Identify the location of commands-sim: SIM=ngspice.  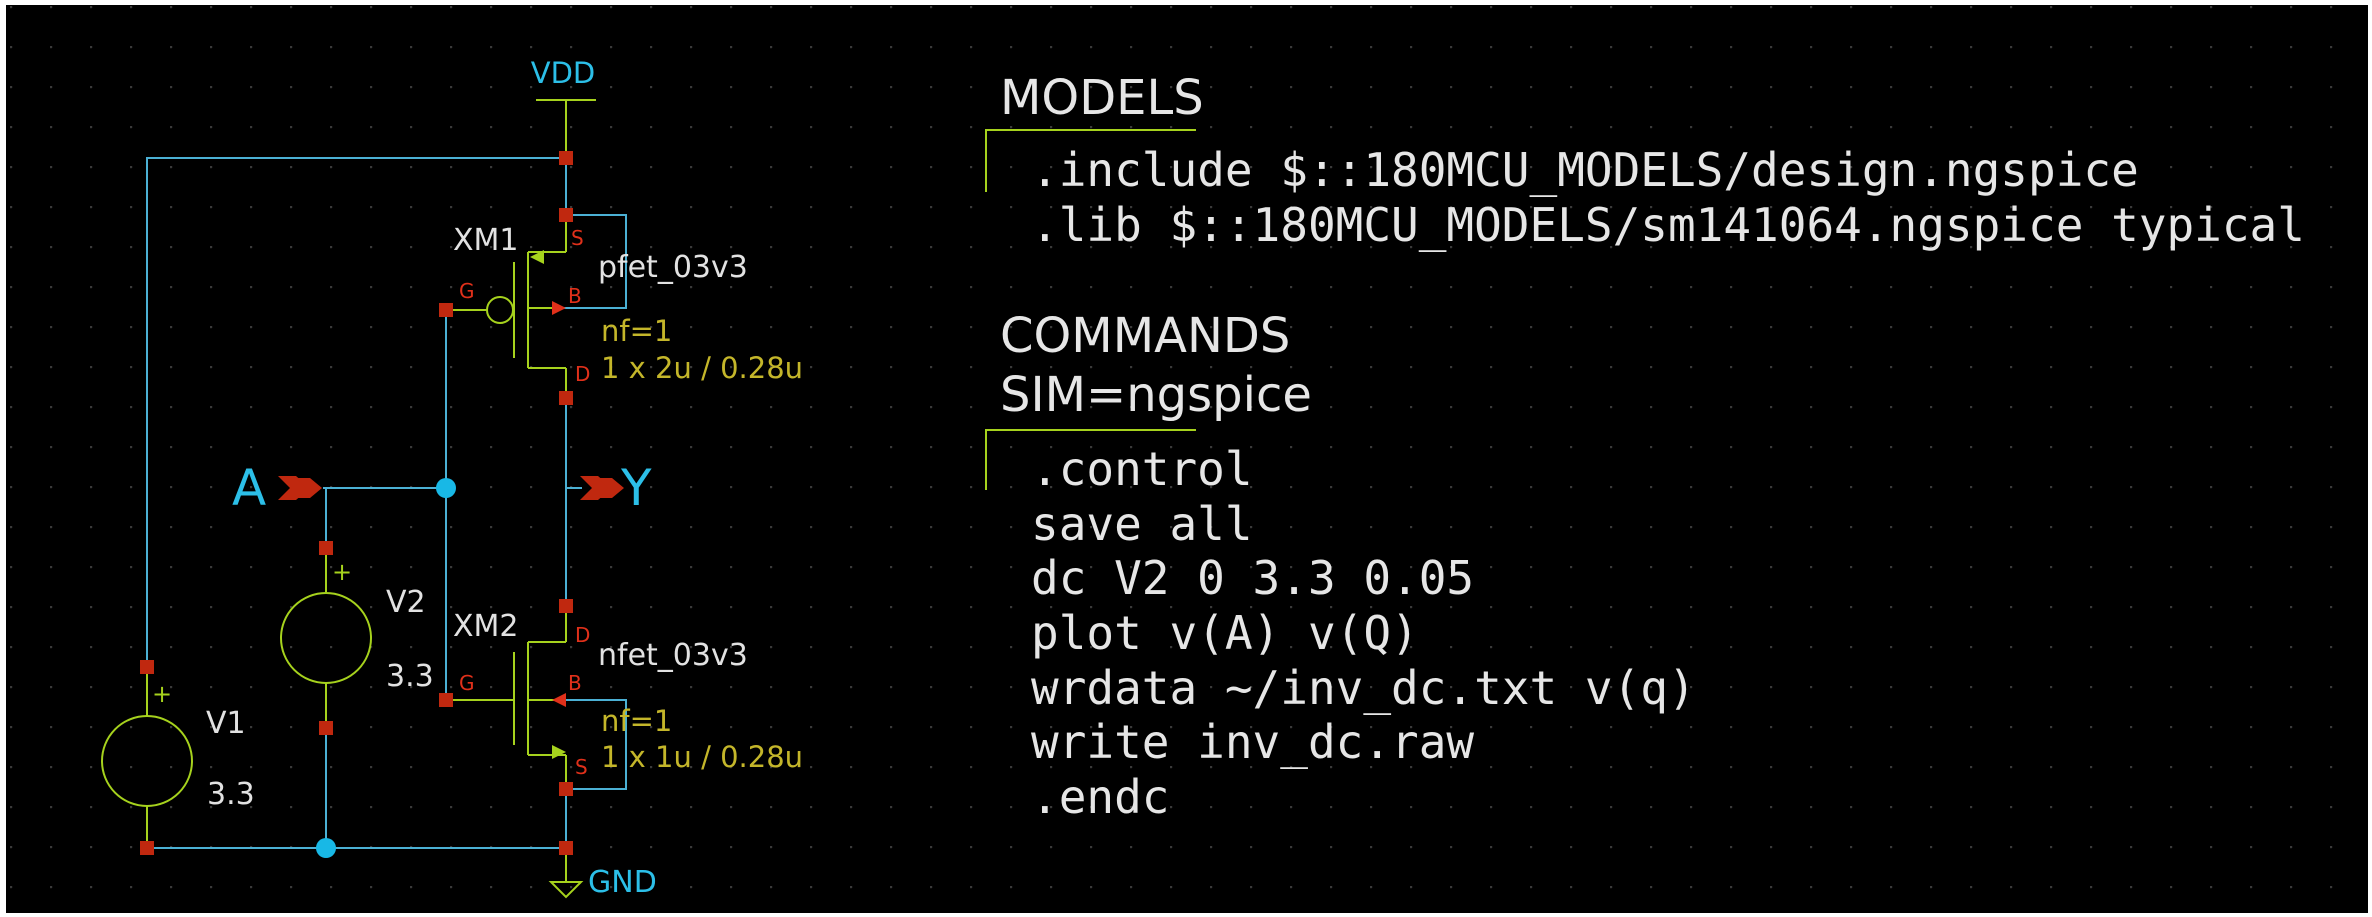
(1156, 395).